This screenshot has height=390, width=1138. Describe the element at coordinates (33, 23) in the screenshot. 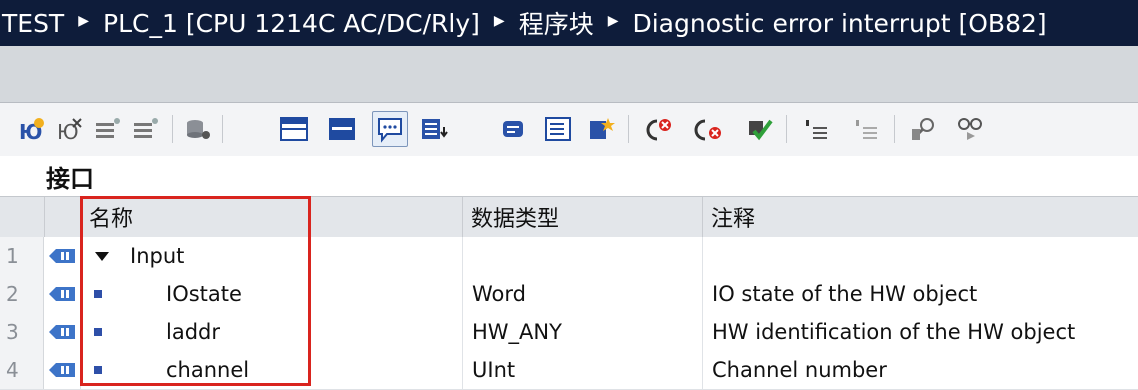

I see `breadcrumb-item-project: TEST` at that location.